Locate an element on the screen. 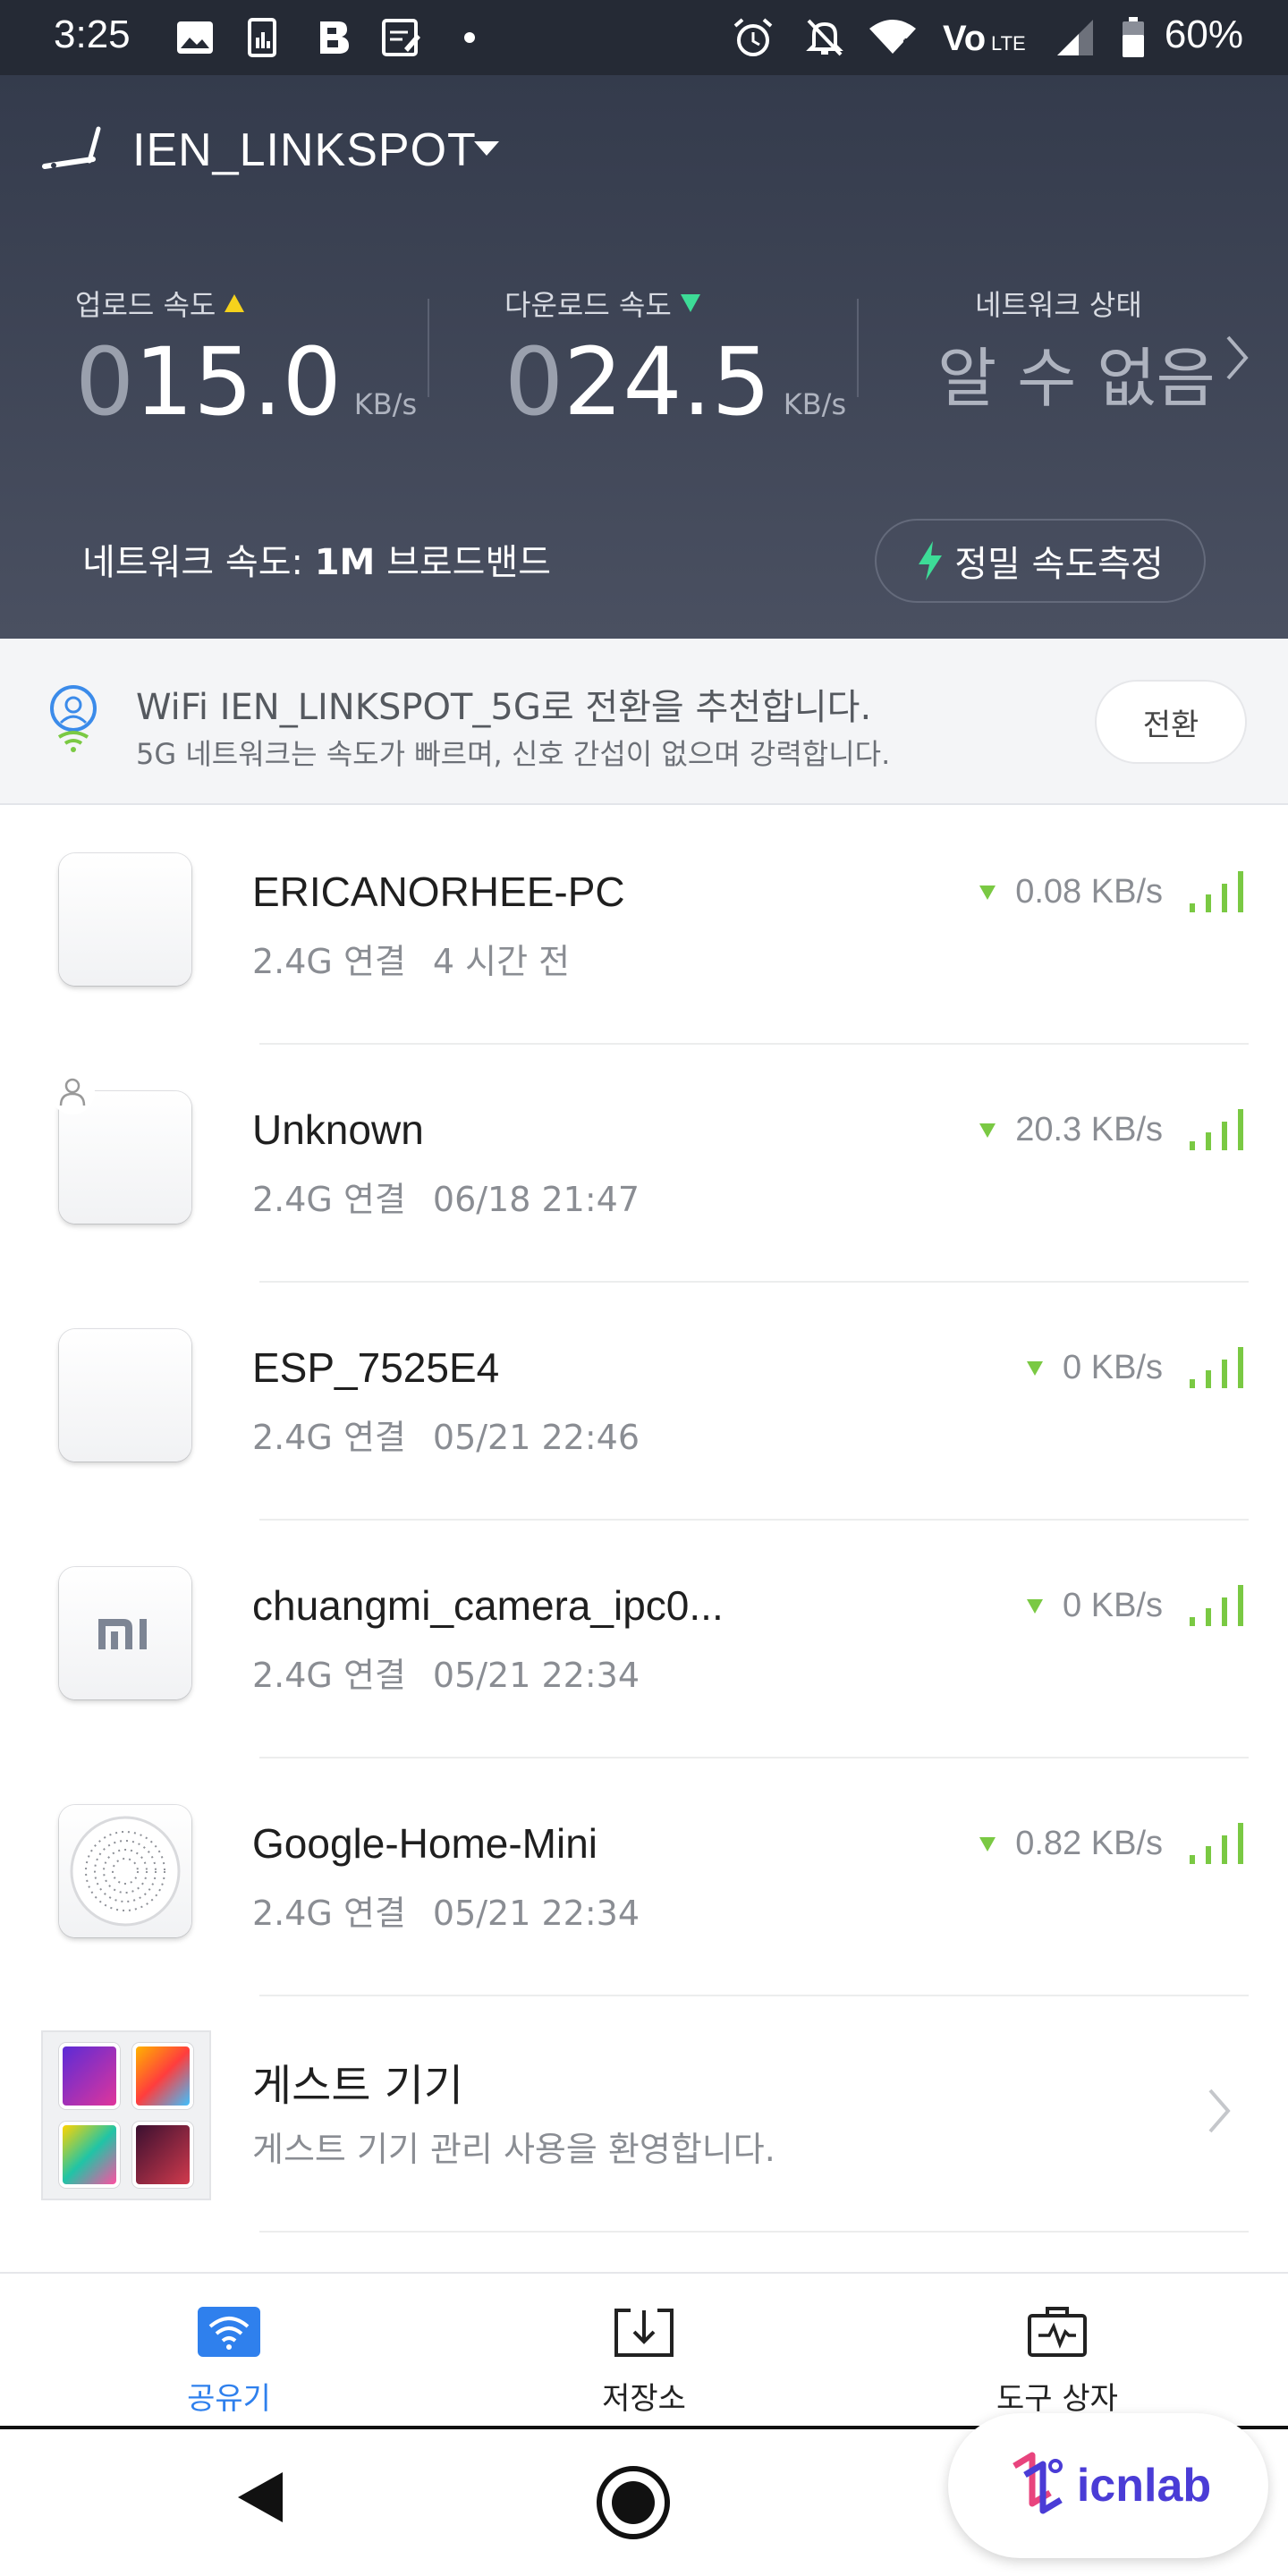 The image size is (1288, 2576). home-icon is located at coordinates (633, 2504).